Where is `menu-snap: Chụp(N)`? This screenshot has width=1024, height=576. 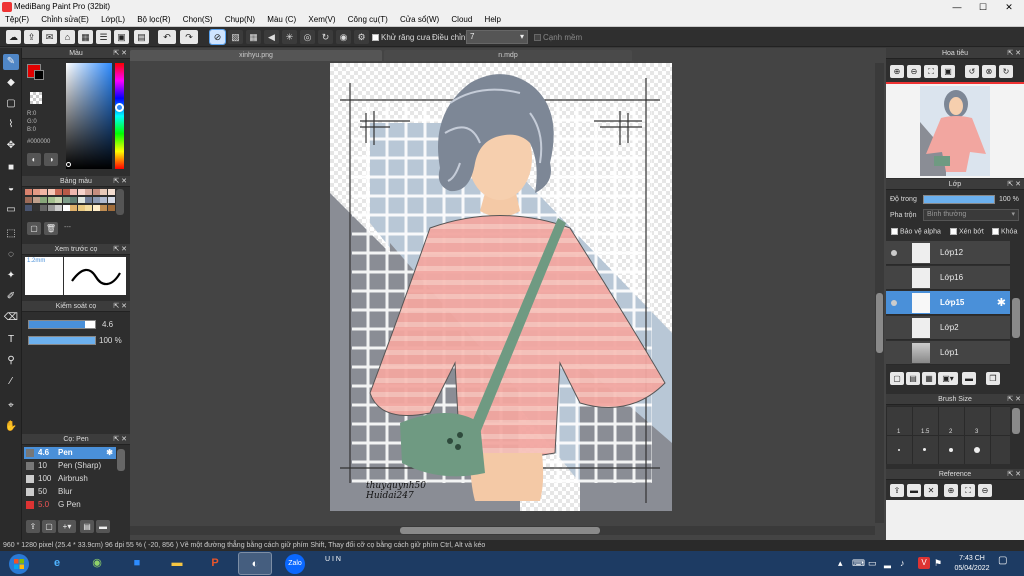 menu-snap: Chụp(N) is located at coordinates (240, 19).